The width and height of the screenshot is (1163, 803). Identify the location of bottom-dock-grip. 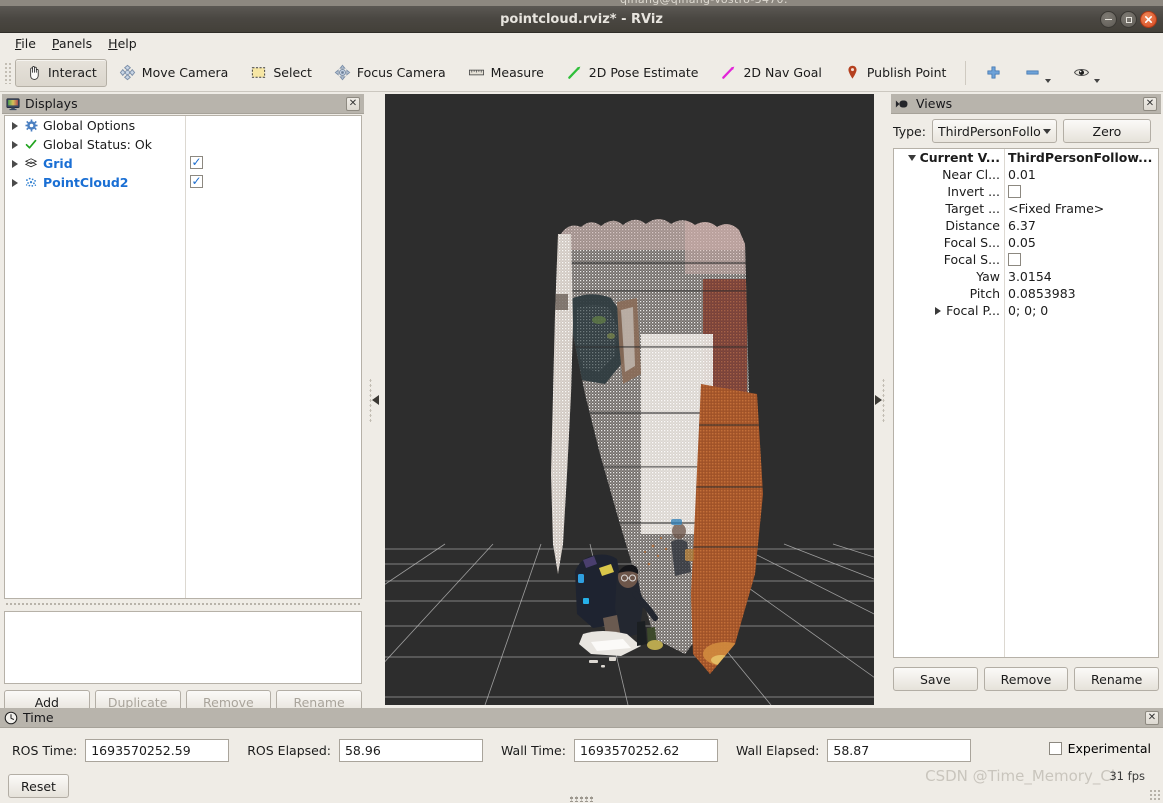
(581, 799).